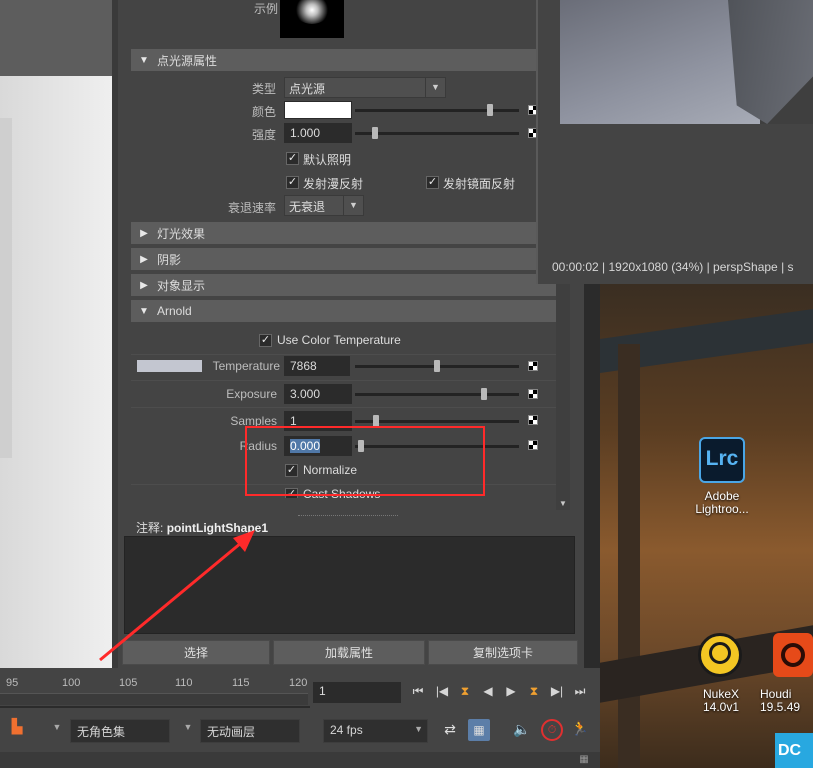 The height and width of the screenshot is (768, 813). What do you see at coordinates (265, 340) in the screenshot?
I see `use-color-temperature-checkbox: ✓` at bounding box center [265, 340].